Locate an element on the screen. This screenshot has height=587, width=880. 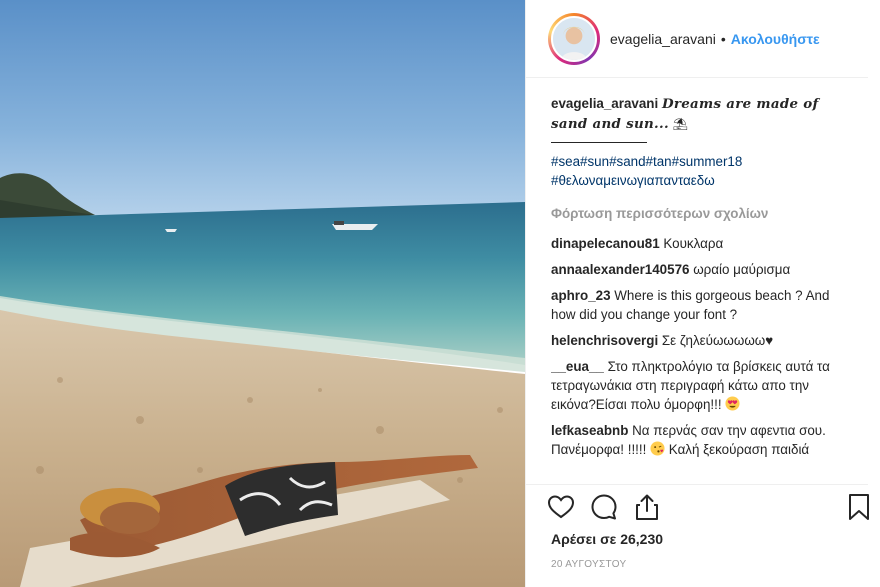
load-more-comments-button: Φόρτωση περισσότερων σχολίων is located at coordinates (703, 213).